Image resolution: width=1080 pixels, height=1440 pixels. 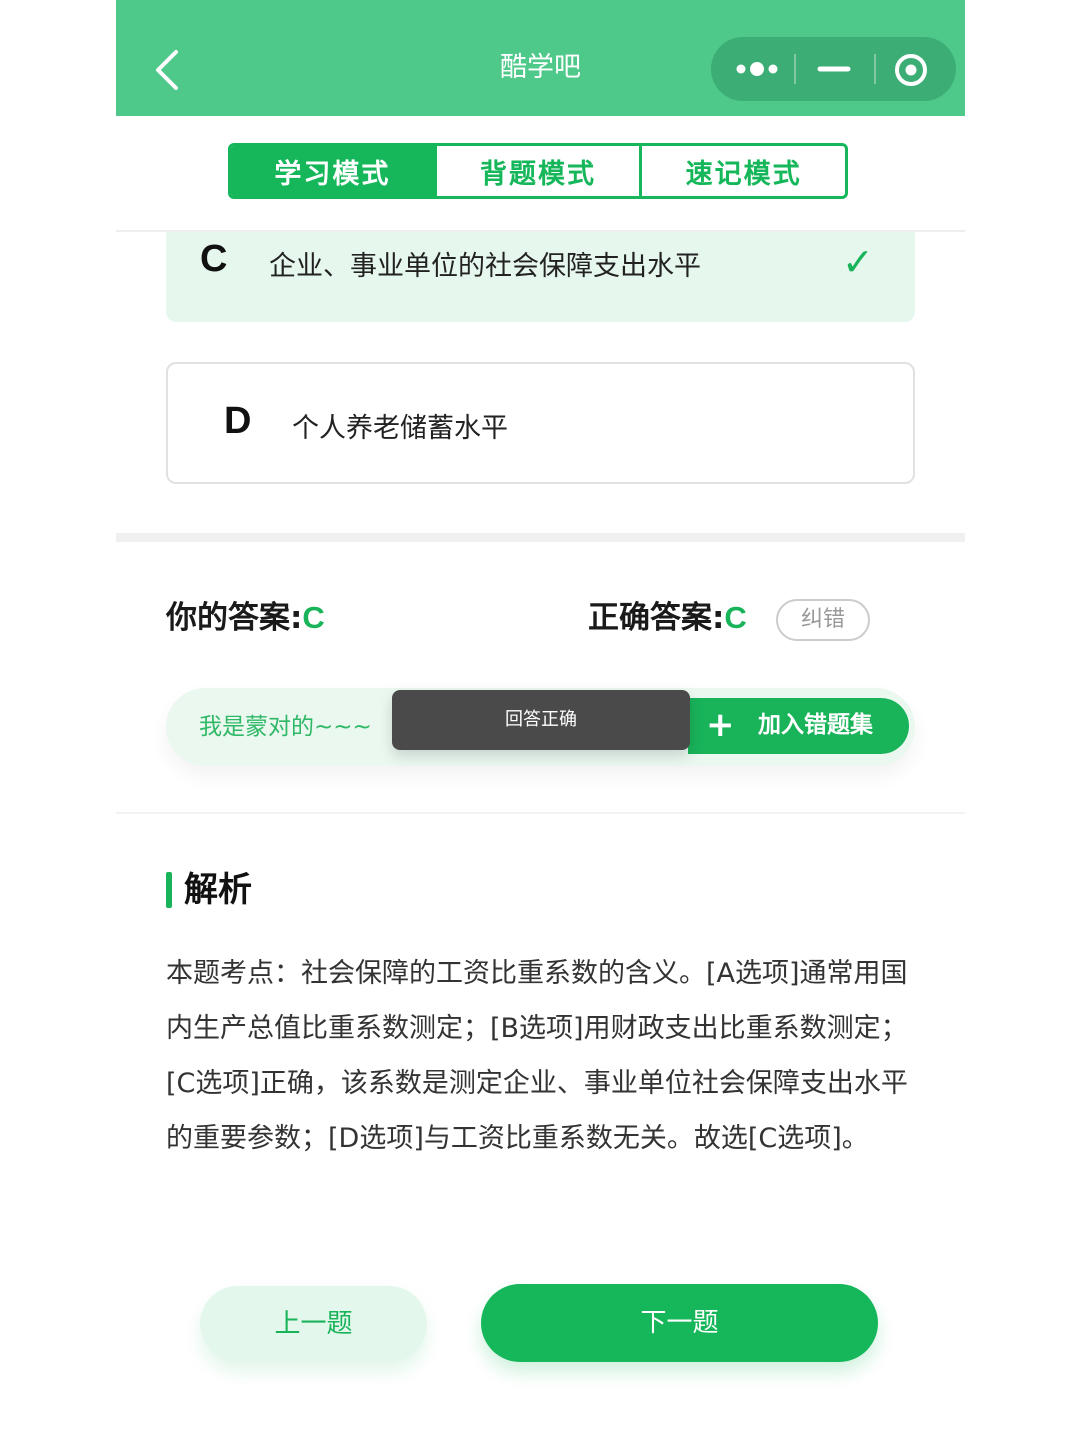 I want to click on option-c: C 企业、事业单位的社会保障支出水平 ✓, so click(x=540, y=277).